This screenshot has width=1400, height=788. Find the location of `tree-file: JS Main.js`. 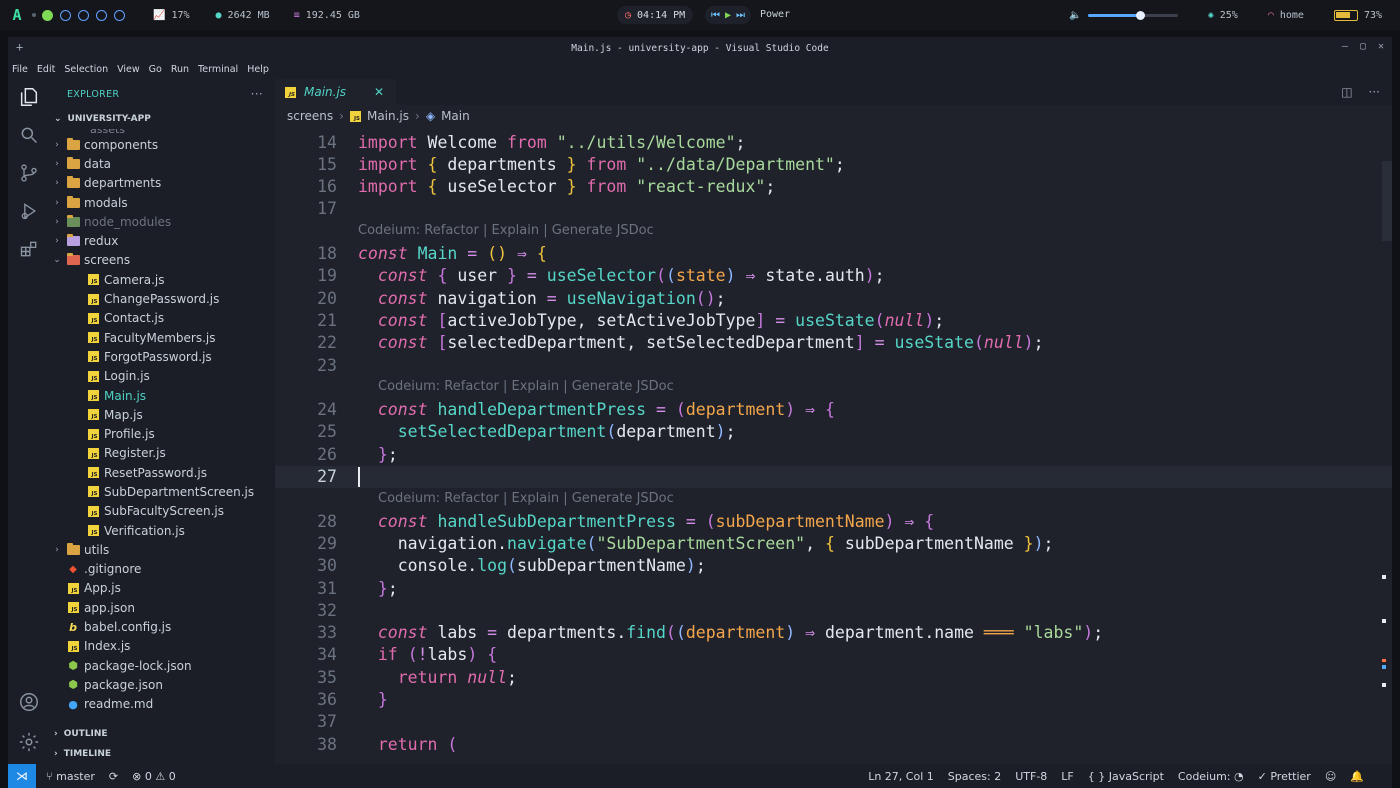

tree-file: JS Main.js is located at coordinates (162, 395).